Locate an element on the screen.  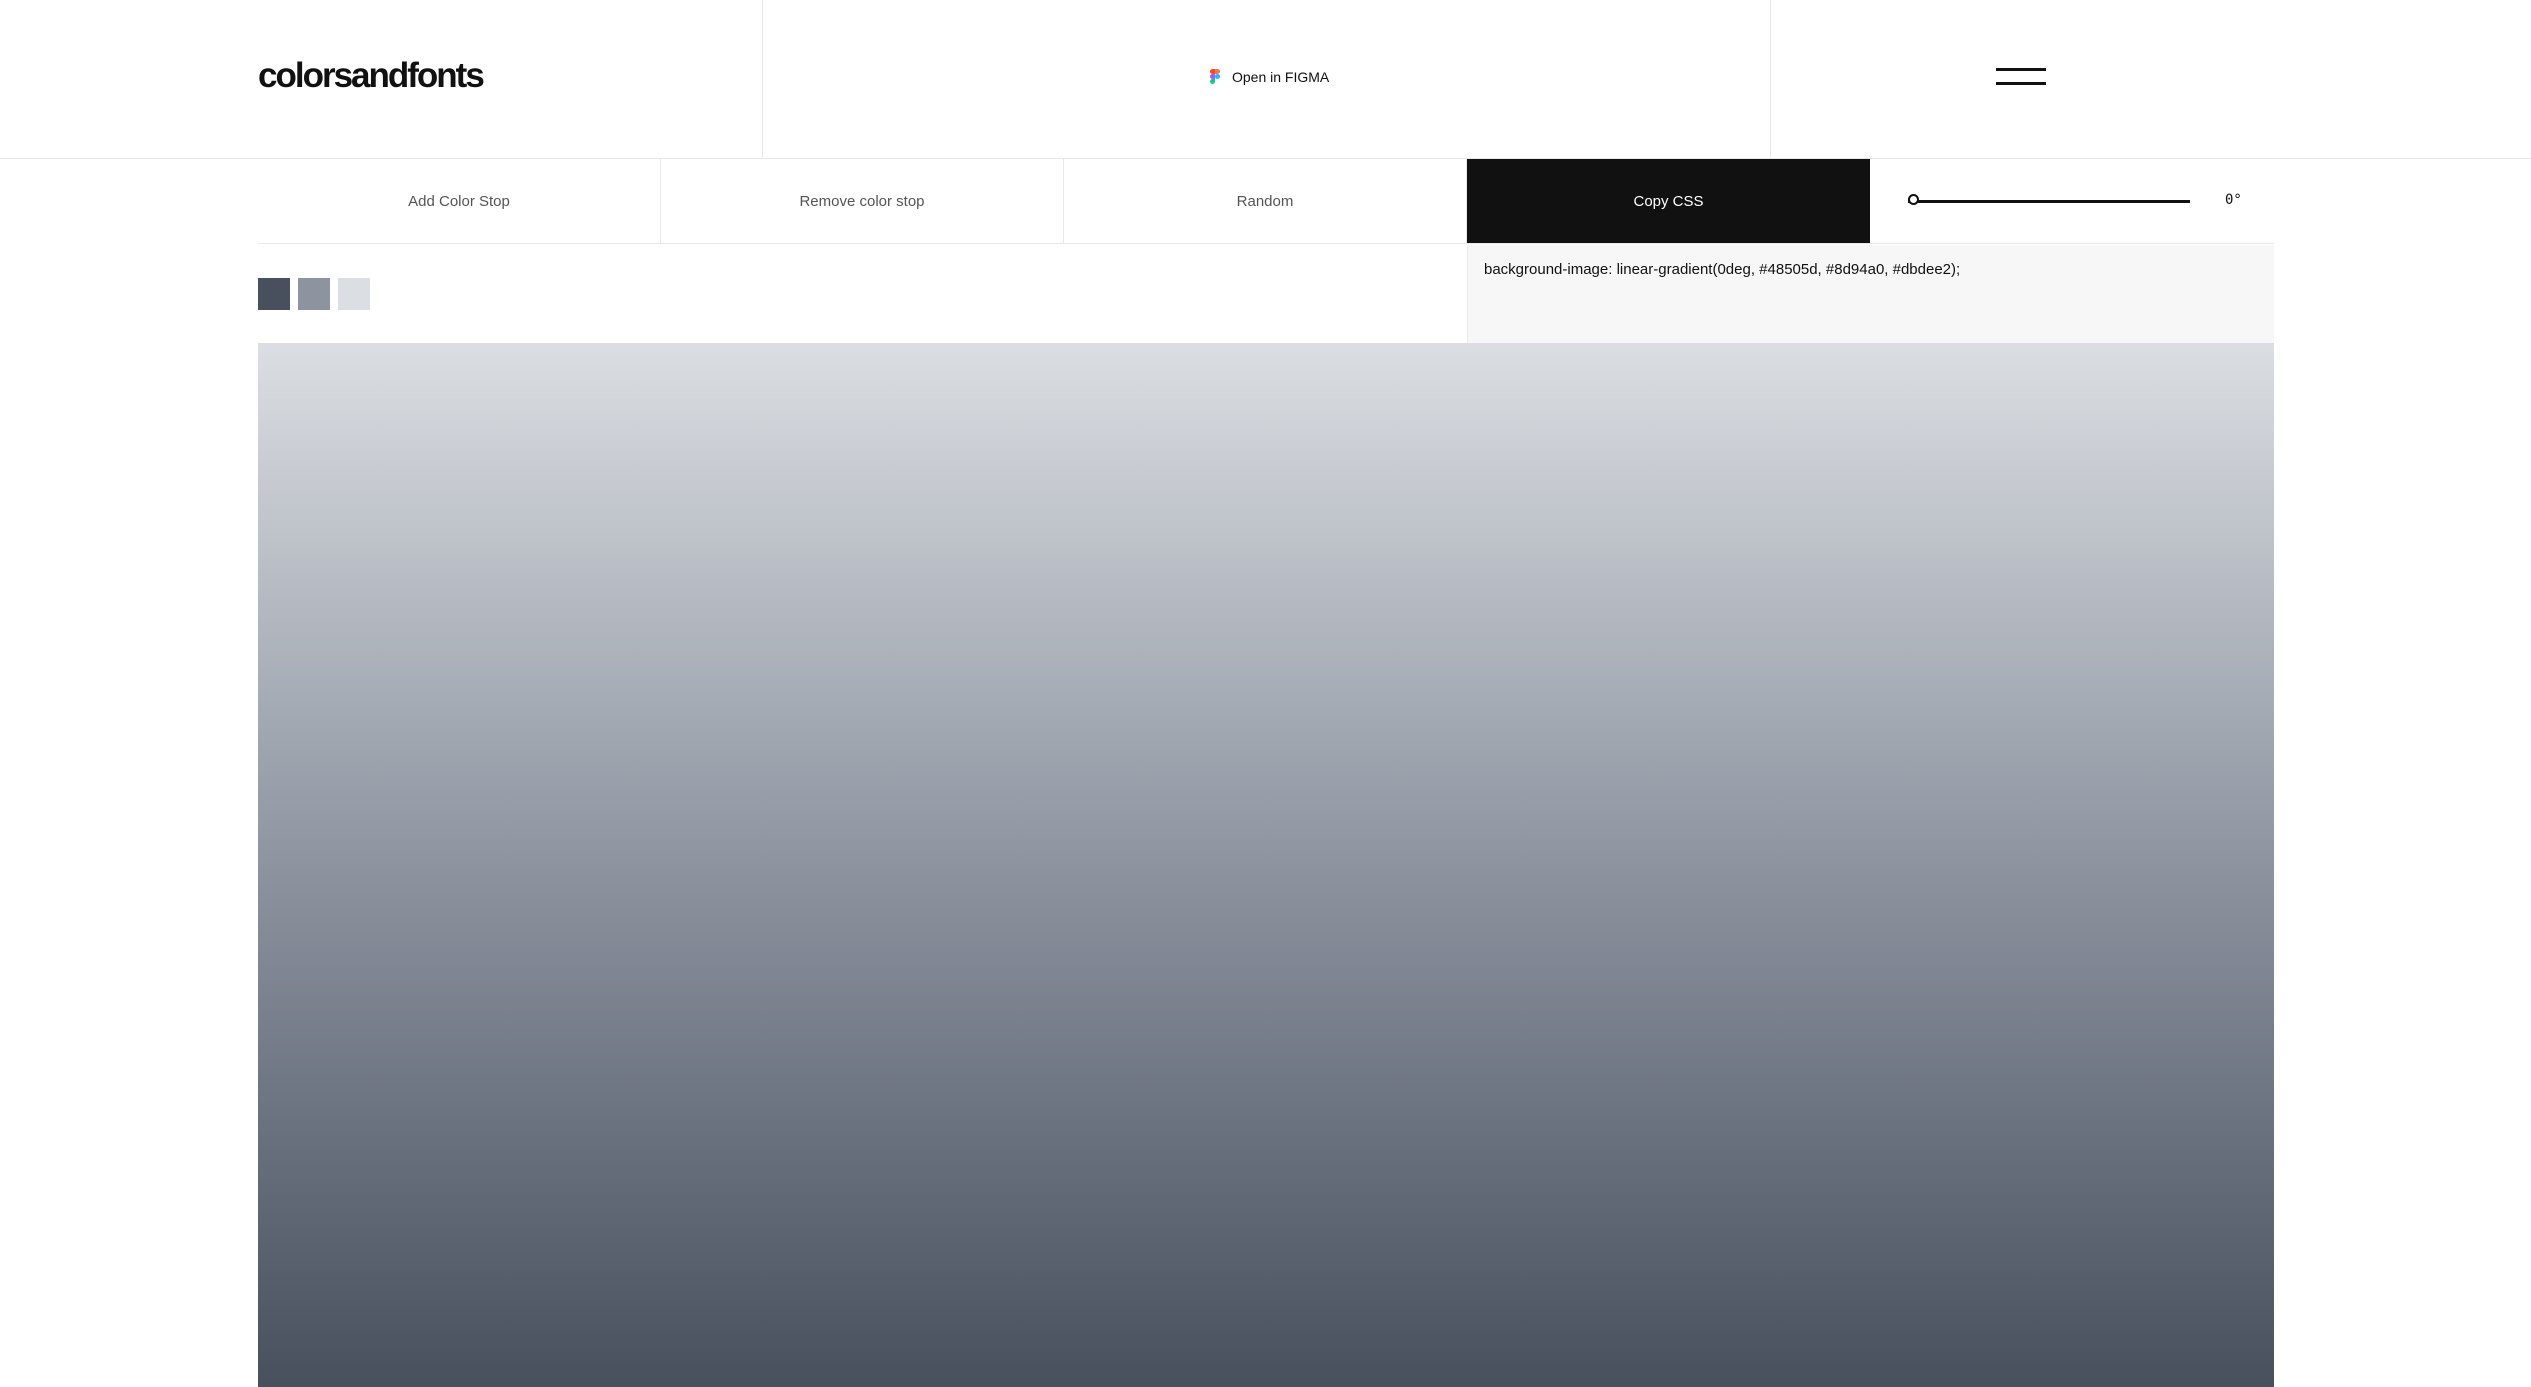
copy-css-button: Copy CSS is located at coordinates (1668, 201).